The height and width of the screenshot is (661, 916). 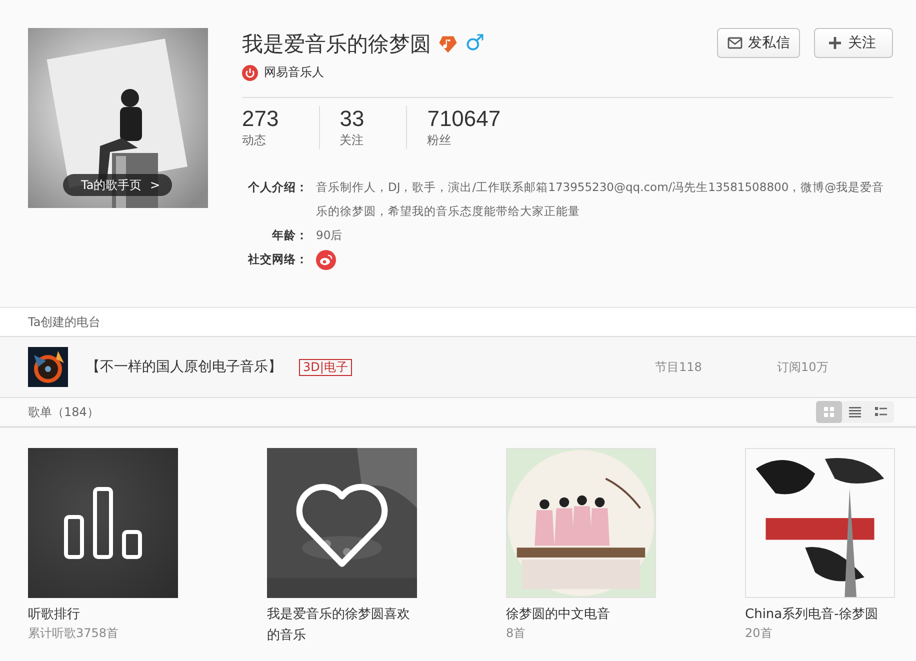 I want to click on envelope-icon, so click(x=735, y=43).